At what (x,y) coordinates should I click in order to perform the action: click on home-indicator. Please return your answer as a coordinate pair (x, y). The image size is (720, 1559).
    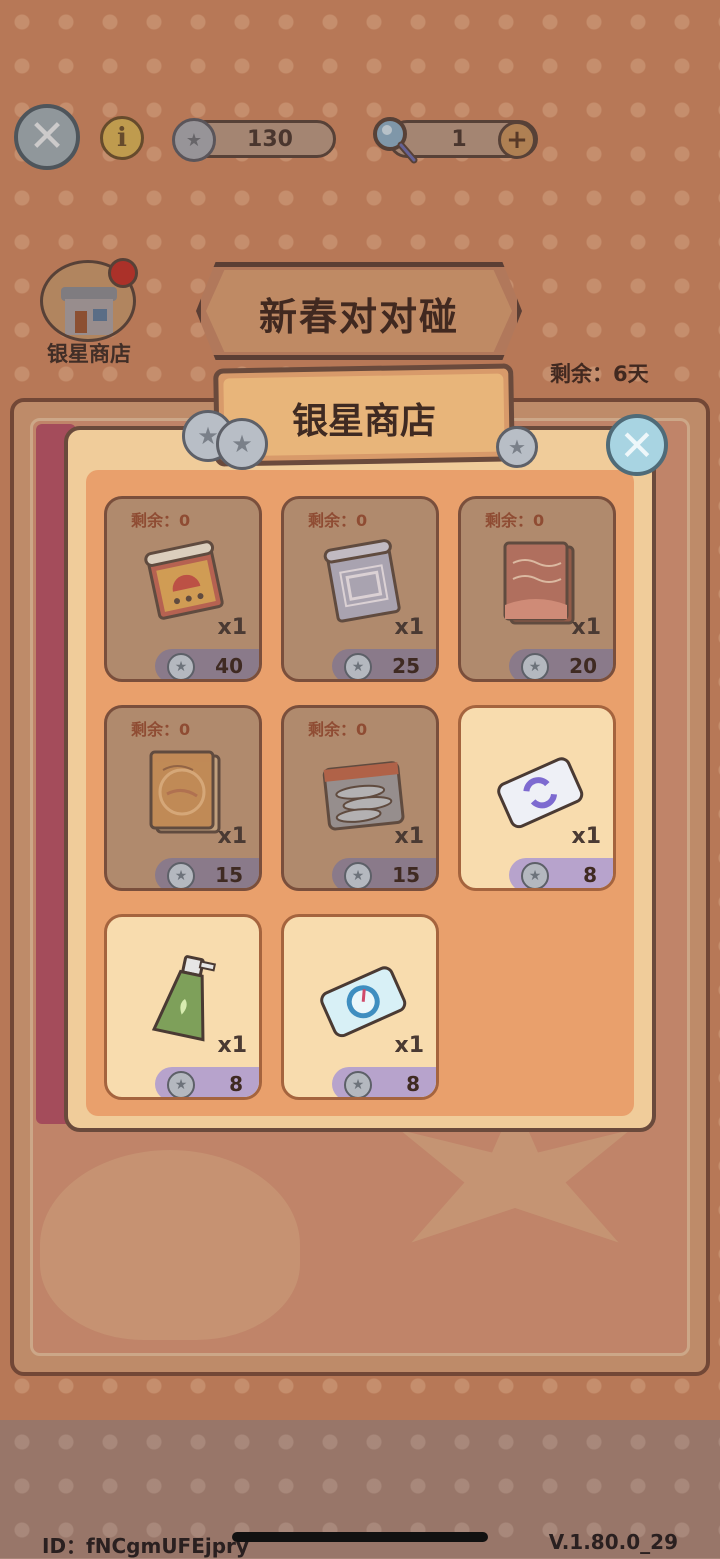
    Looking at the image, I should click on (360, 1537).